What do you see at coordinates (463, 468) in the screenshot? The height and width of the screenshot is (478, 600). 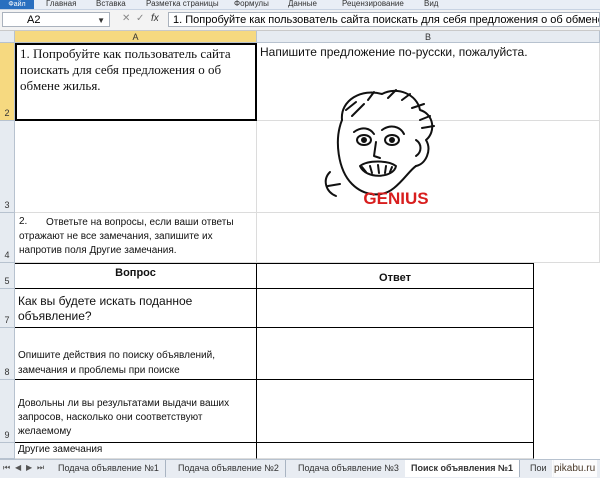 I see `sheet-tab-4-active: Поиск объявления №1` at bounding box center [463, 468].